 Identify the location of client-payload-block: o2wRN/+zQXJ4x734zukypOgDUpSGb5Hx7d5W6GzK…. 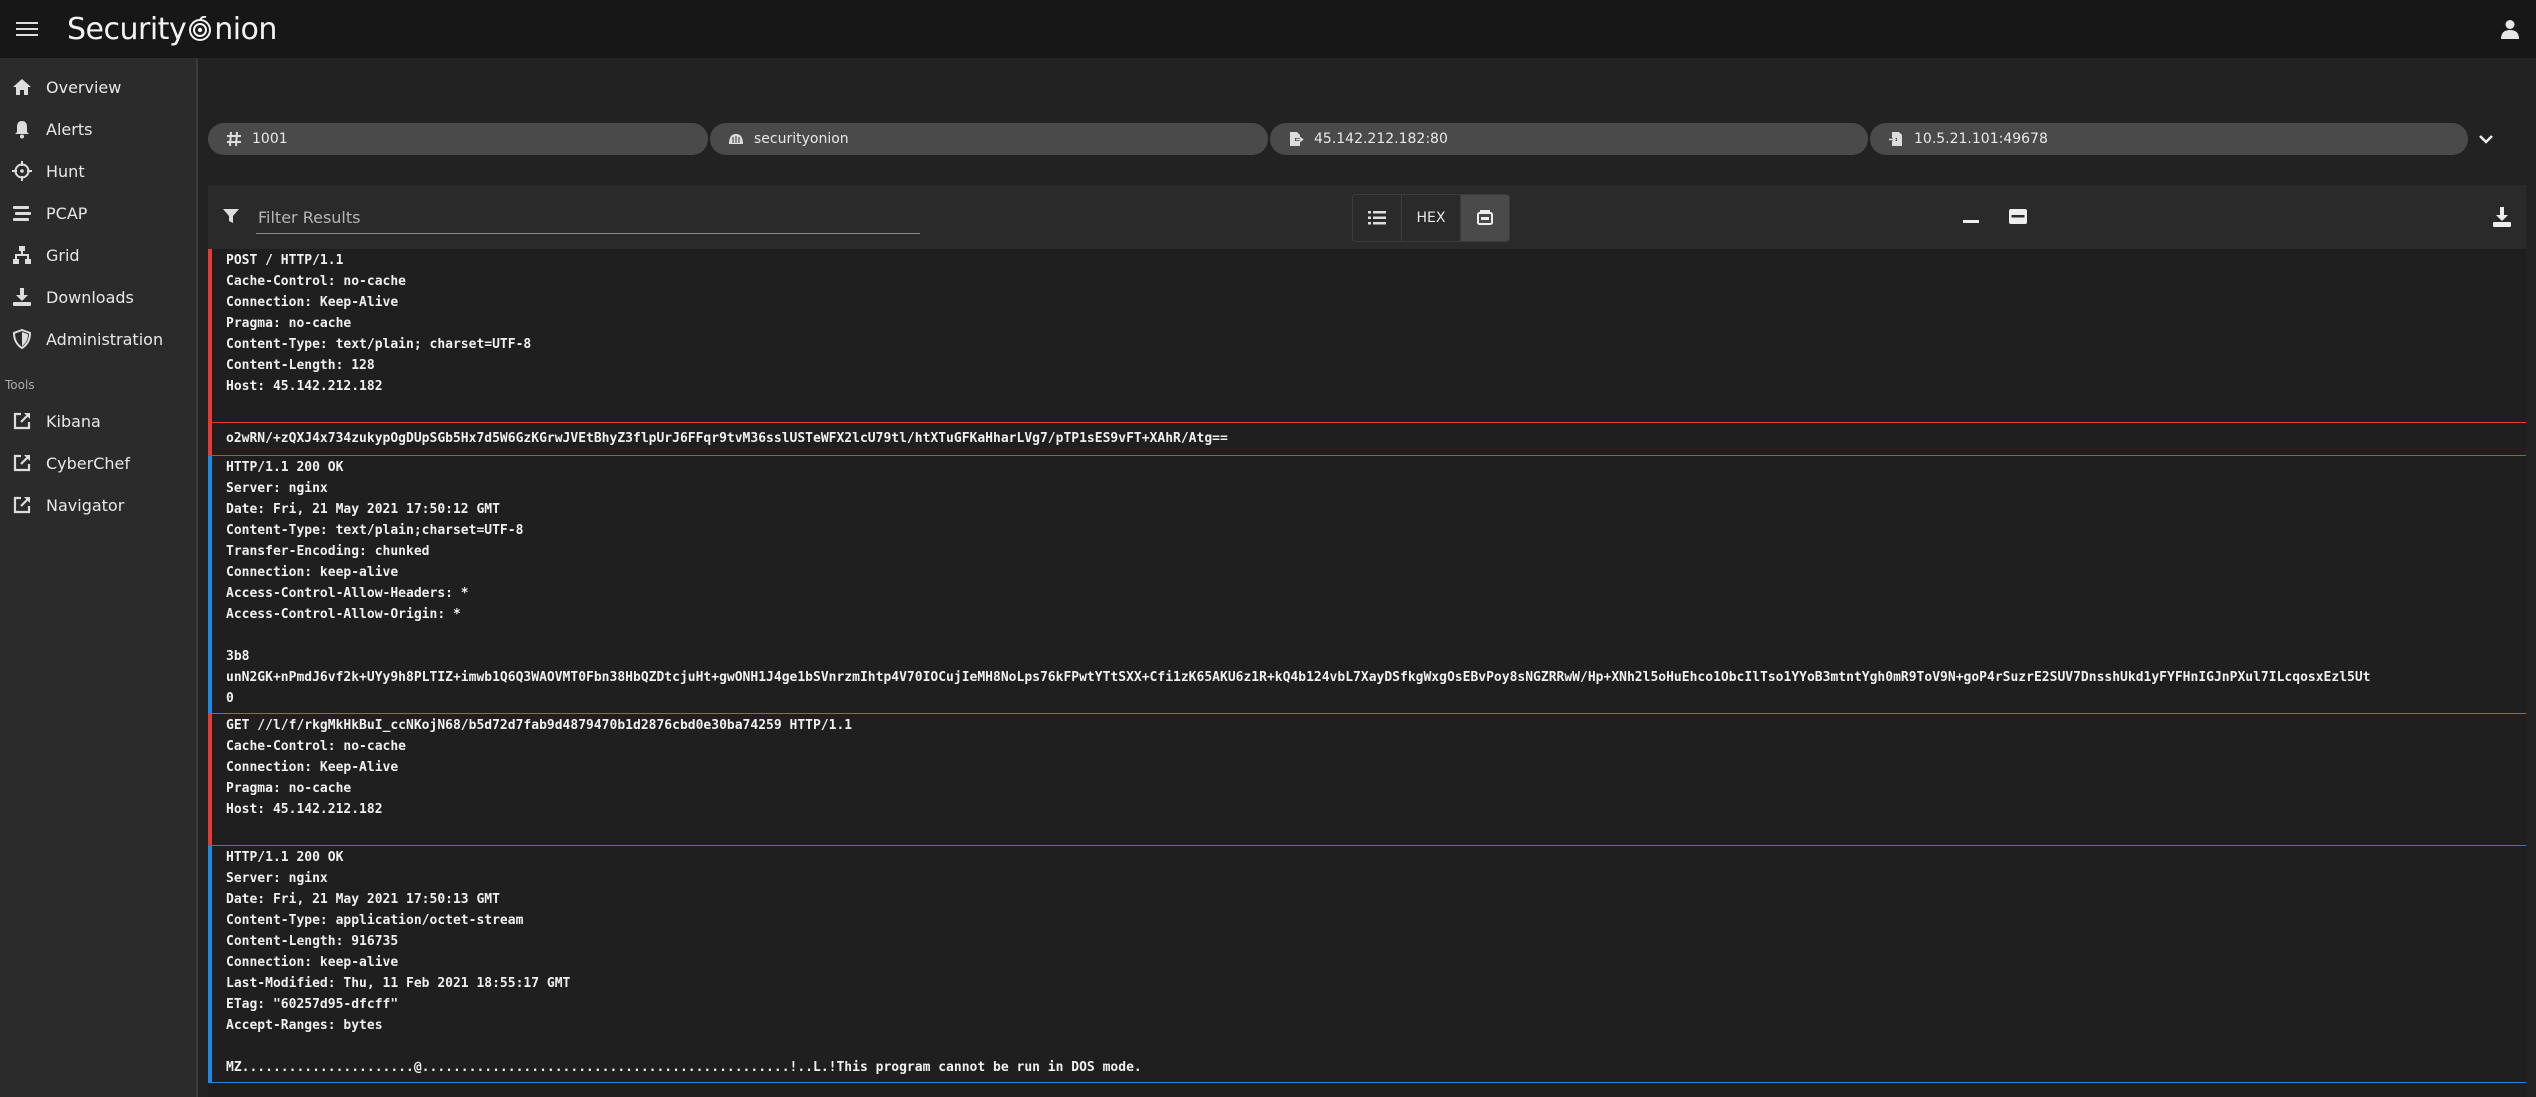
(1367, 439).